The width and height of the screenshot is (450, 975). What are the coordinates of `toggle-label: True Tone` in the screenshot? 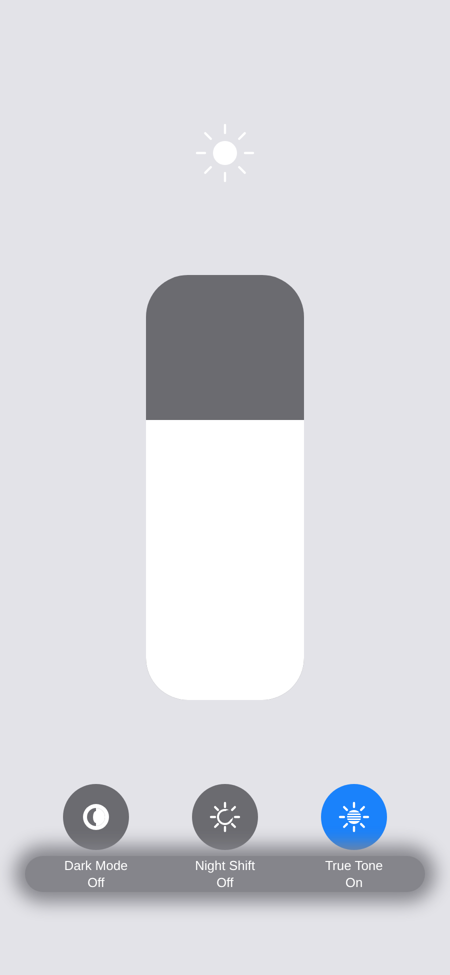 It's located at (354, 865).